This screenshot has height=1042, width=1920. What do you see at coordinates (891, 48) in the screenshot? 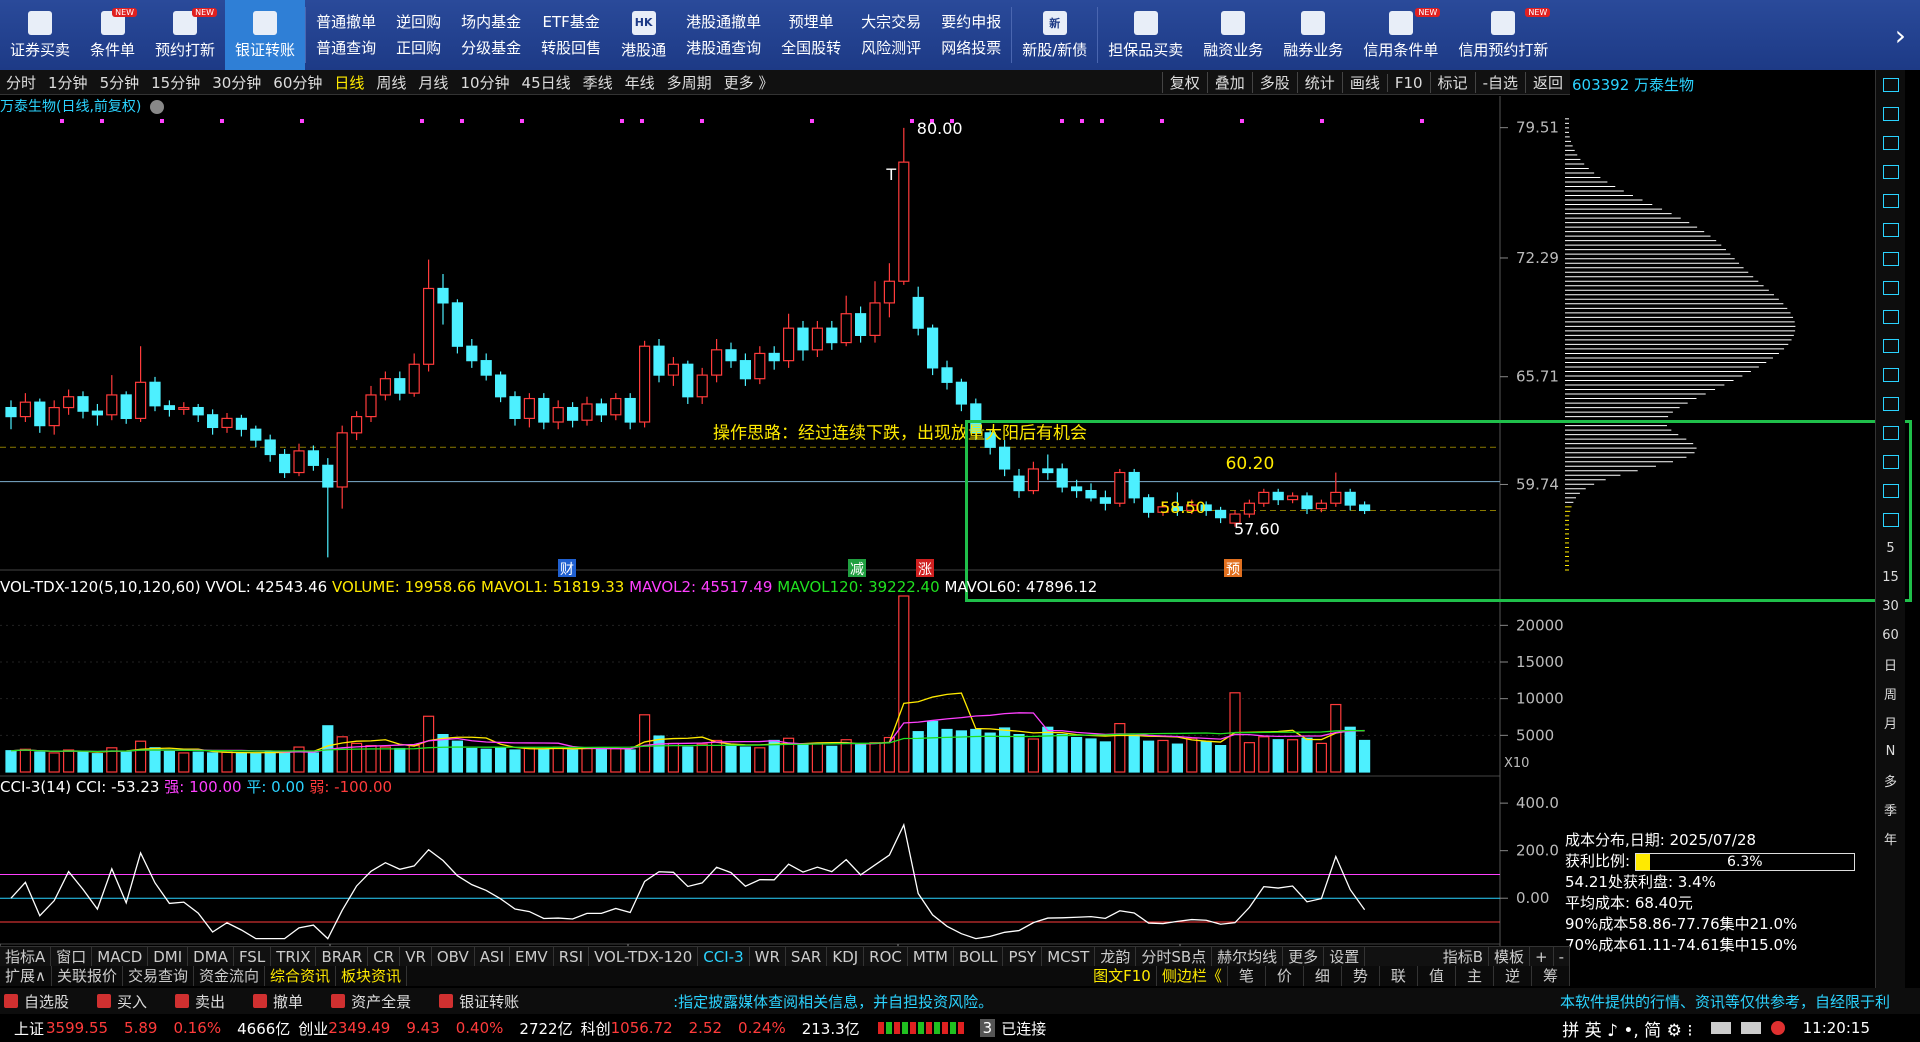
I see `toolbar-pair-bottom: 风险测评` at bounding box center [891, 48].